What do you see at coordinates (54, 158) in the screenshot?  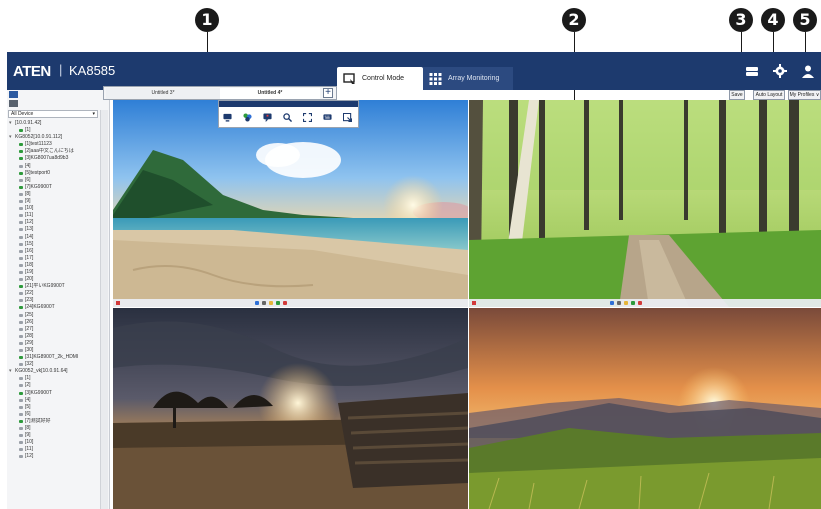 I see `tree-port-item: [3]KG8007ua8d9b3` at bounding box center [54, 158].